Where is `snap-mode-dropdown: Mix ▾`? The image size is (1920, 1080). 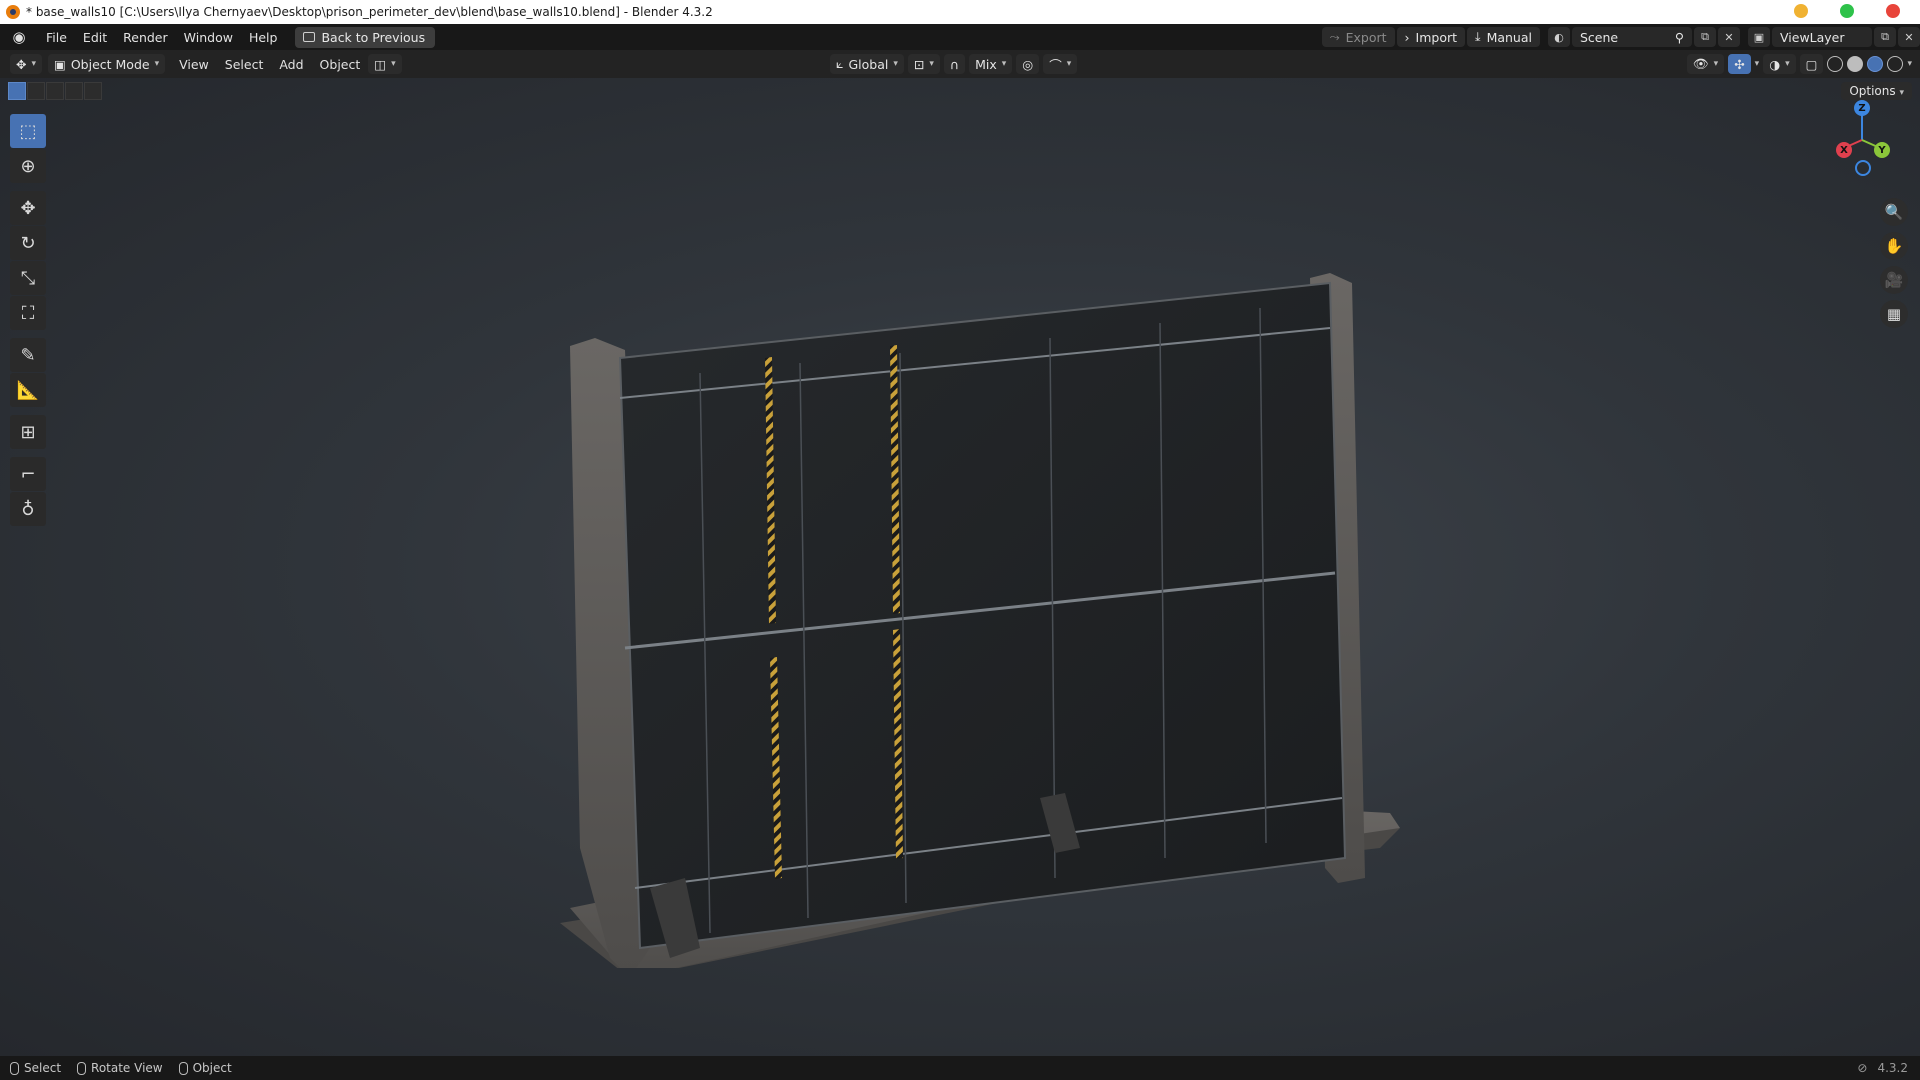 snap-mode-dropdown: Mix ▾ is located at coordinates (991, 64).